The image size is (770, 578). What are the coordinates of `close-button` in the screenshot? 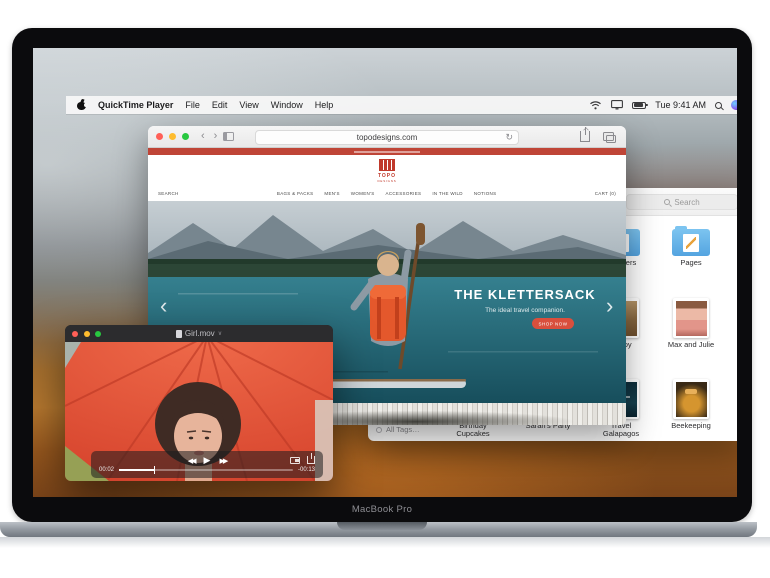 It's located at (159, 136).